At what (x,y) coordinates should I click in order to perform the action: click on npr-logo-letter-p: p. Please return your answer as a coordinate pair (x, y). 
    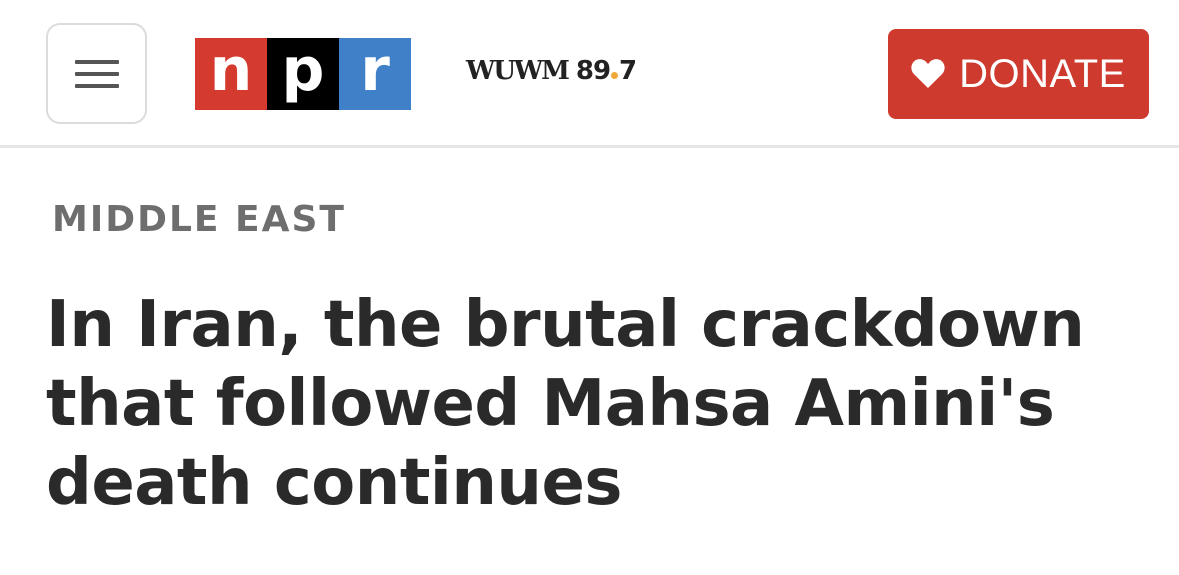
    Looking at the image, I should click on (303, 74).